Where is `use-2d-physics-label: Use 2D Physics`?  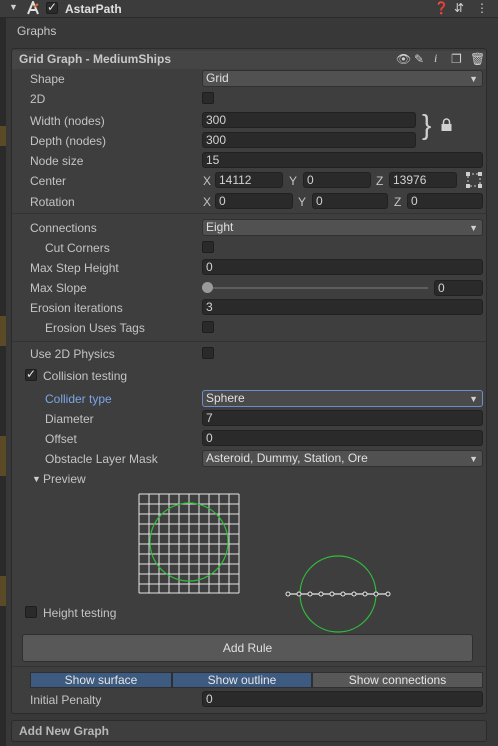 use-2d-physics-label: Use 2D Physics is located at coordinates (72, 354).